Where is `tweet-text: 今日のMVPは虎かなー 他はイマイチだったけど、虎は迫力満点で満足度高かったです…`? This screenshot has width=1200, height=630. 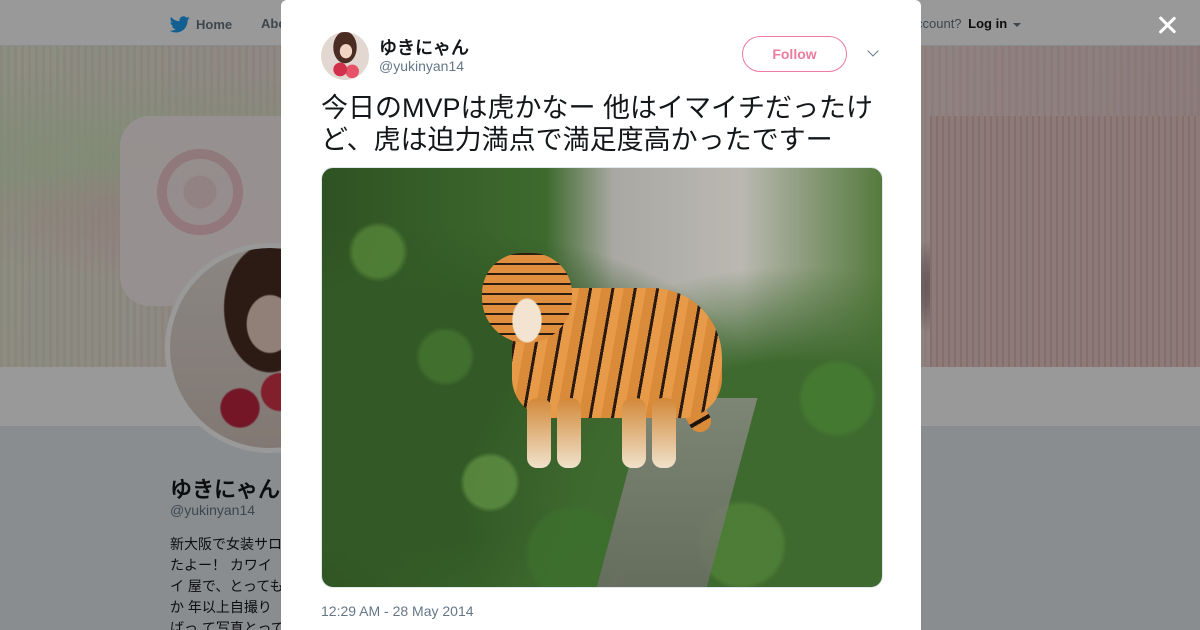 tweet-text: 今日のMVPは虎かなー 他はイマイチだったけど、虎は迫力満点で満足度高かったです… is located at coordinates (597, 124).